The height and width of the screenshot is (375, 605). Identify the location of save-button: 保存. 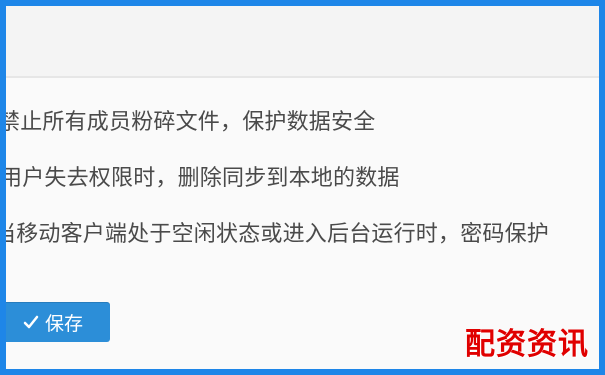
(58, 322).